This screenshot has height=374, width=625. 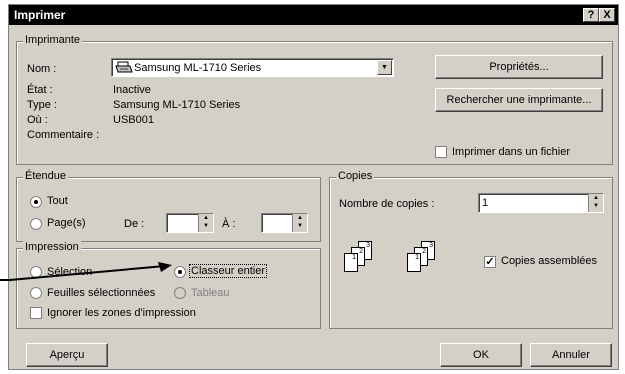 I want to click on printer-name-value: Samsung ML-1710 Series, so click(x=198, y=68).